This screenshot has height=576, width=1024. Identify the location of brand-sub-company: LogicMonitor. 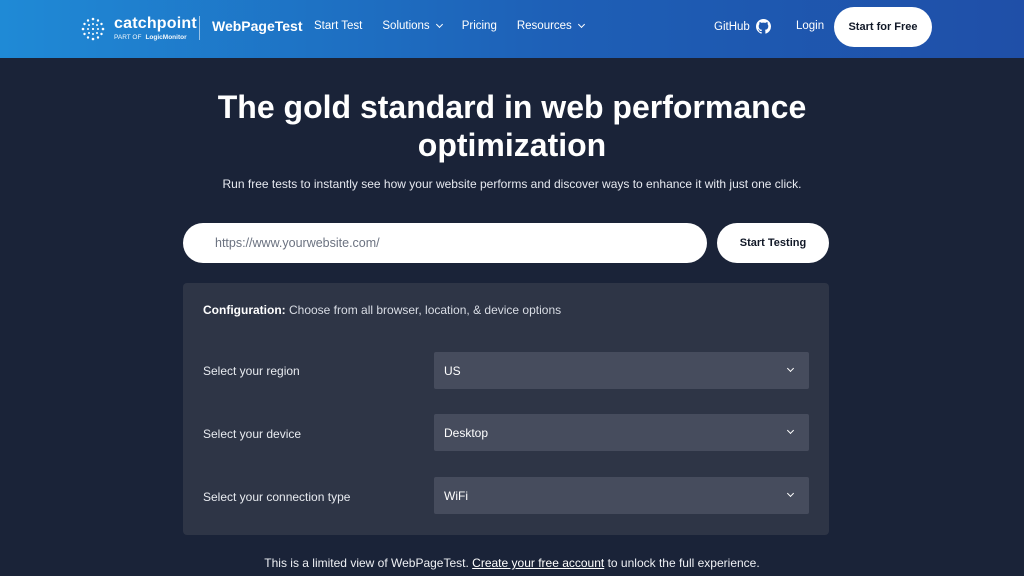
(166, 38).